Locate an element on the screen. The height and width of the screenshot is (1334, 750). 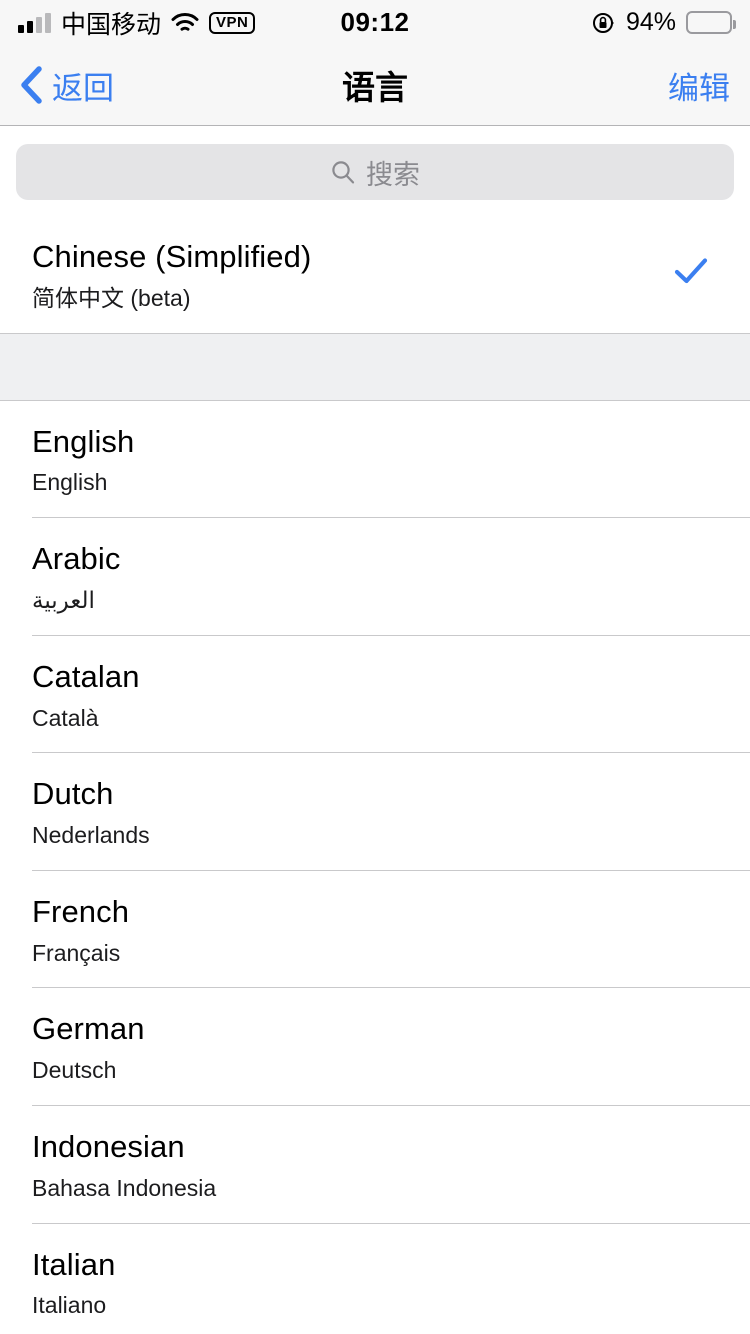
table-row: French Français is located at coordinates (375, 929).